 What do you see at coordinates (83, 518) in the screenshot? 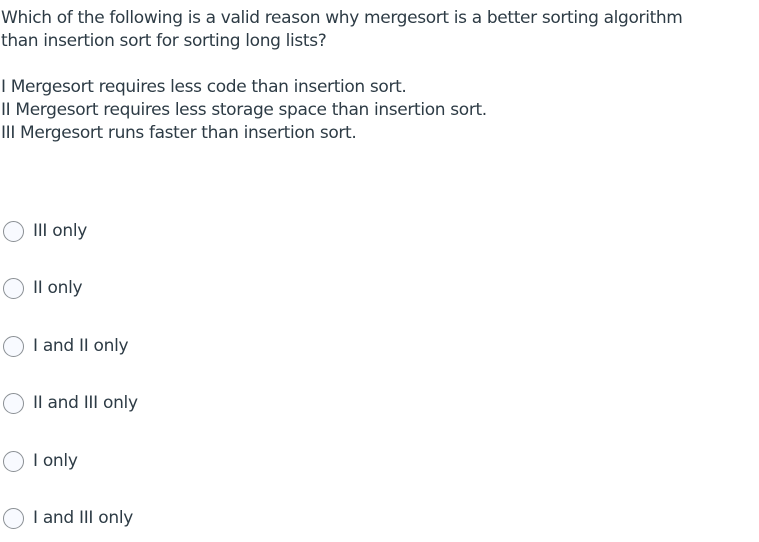
I see `answer-label: I and III only` at bounding box center [83, 518].